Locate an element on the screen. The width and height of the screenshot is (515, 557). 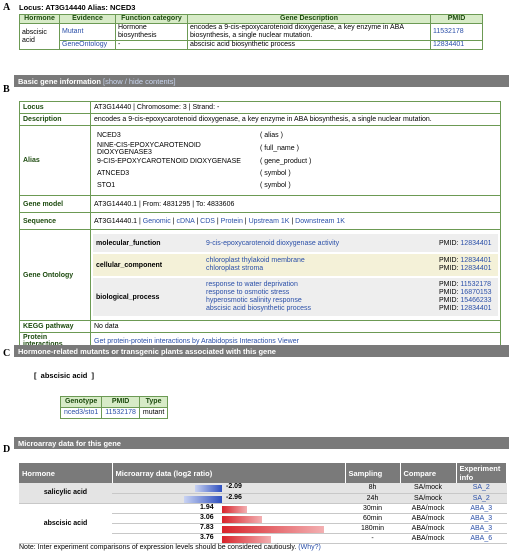
go-category: cellular_component is located at coordinates (129, 265).